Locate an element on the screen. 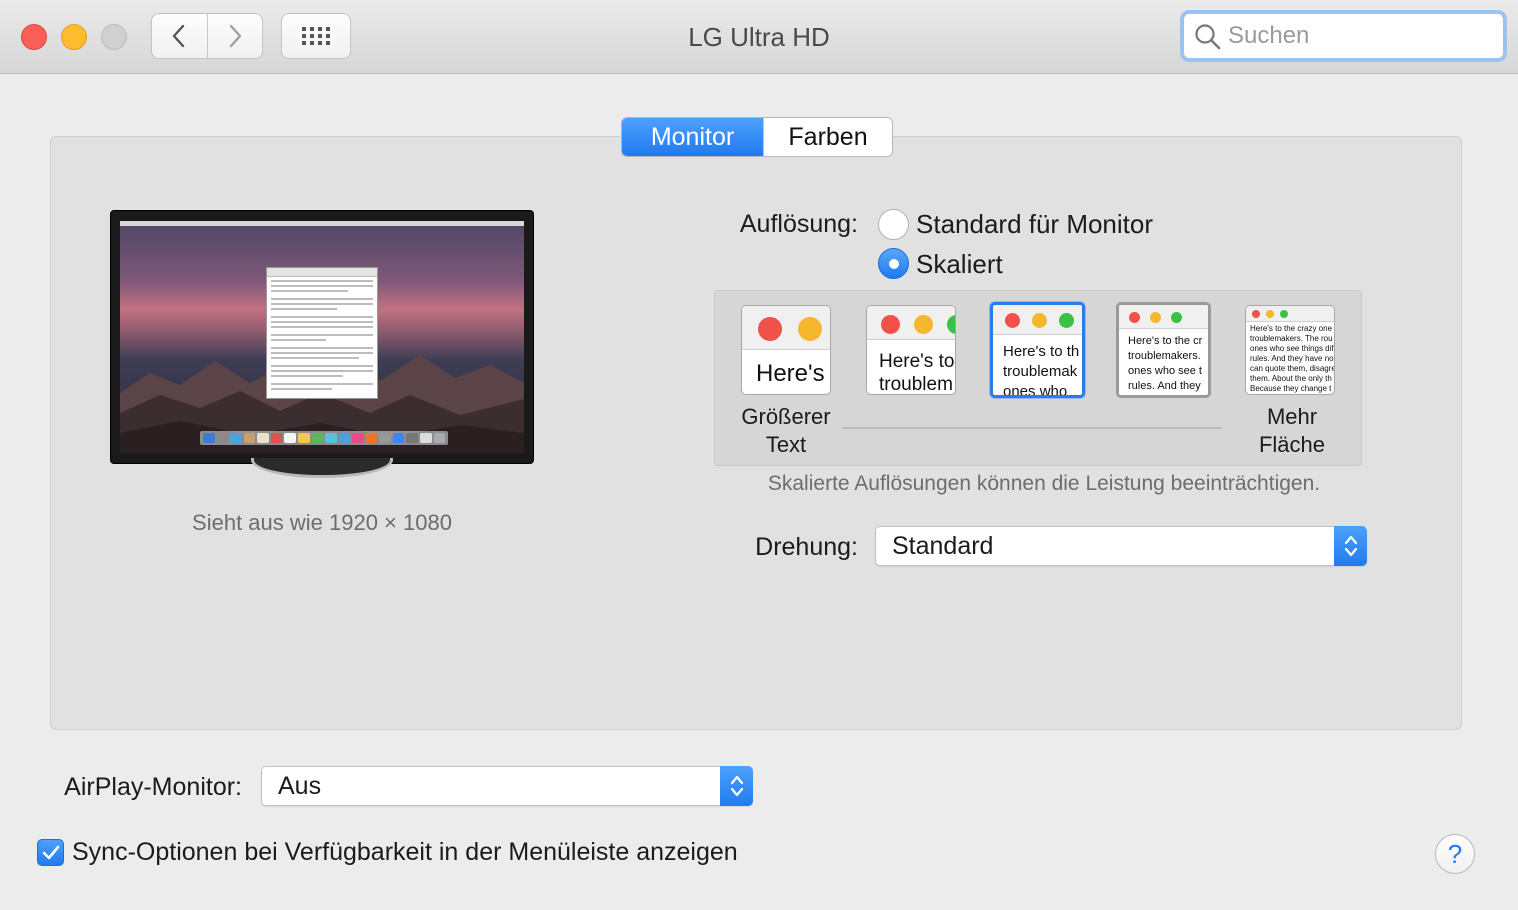 Image resolution: width=1518 pixels, height=910 pixels. rotation-select-value: Standard is located at coordinates (943, 546).